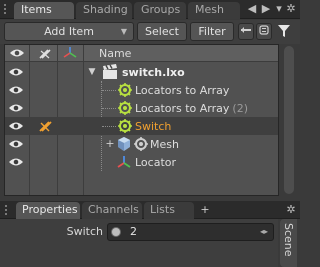  Describe the element at coordinates (169, 210) in the screenshot. I see `tab-lists: Lists` at that location.